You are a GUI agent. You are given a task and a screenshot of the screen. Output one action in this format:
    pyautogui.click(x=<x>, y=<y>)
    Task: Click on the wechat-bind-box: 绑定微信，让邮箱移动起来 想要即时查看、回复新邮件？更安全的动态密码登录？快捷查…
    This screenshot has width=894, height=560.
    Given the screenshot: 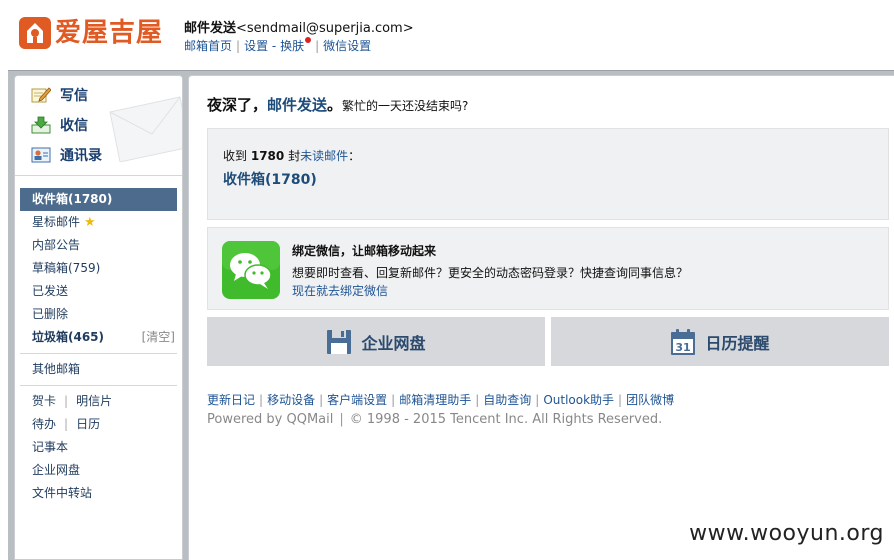 What is the action you would take?
    pyautogui.click(x=548, y=268)
    